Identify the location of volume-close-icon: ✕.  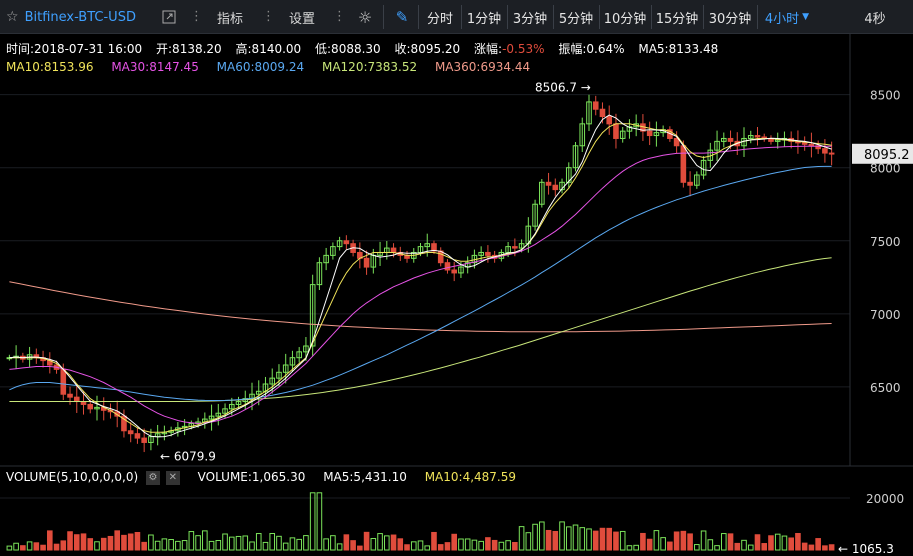
(172, 477).